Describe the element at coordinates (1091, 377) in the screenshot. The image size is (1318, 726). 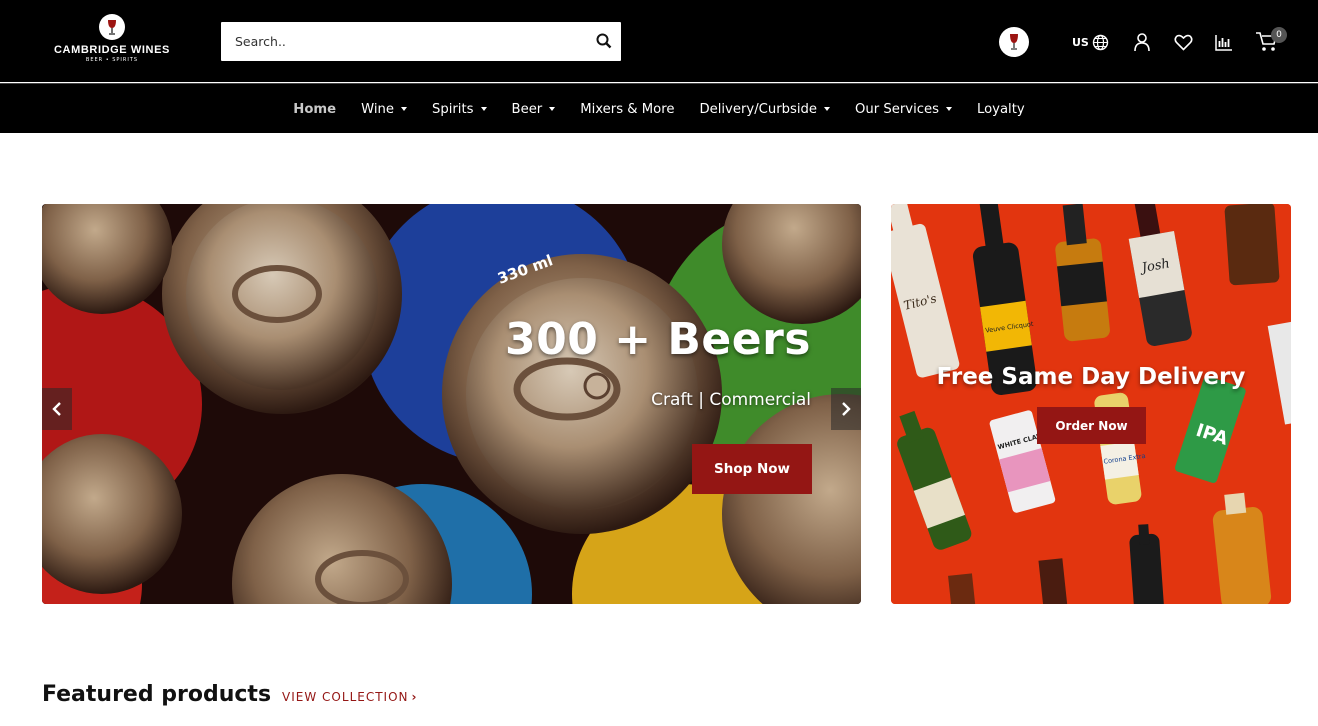
I see `promo-title: Free Same Day Delivery` at that location.